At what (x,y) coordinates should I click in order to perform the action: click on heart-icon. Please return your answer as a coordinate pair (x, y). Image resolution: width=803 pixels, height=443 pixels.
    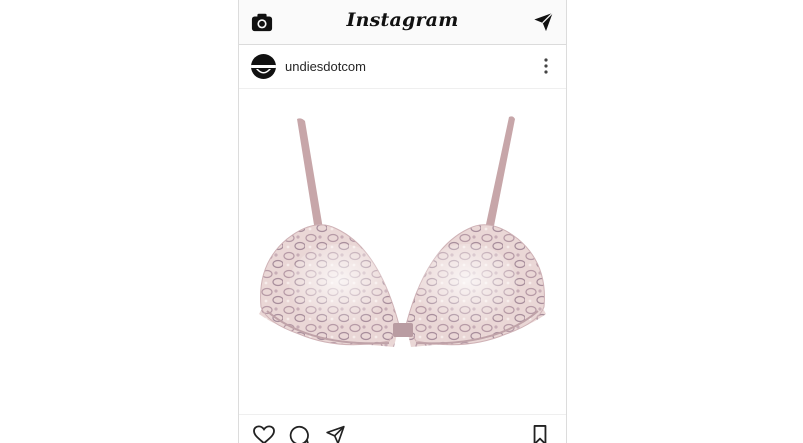
    Looking at the image, I should click on (264, 434).